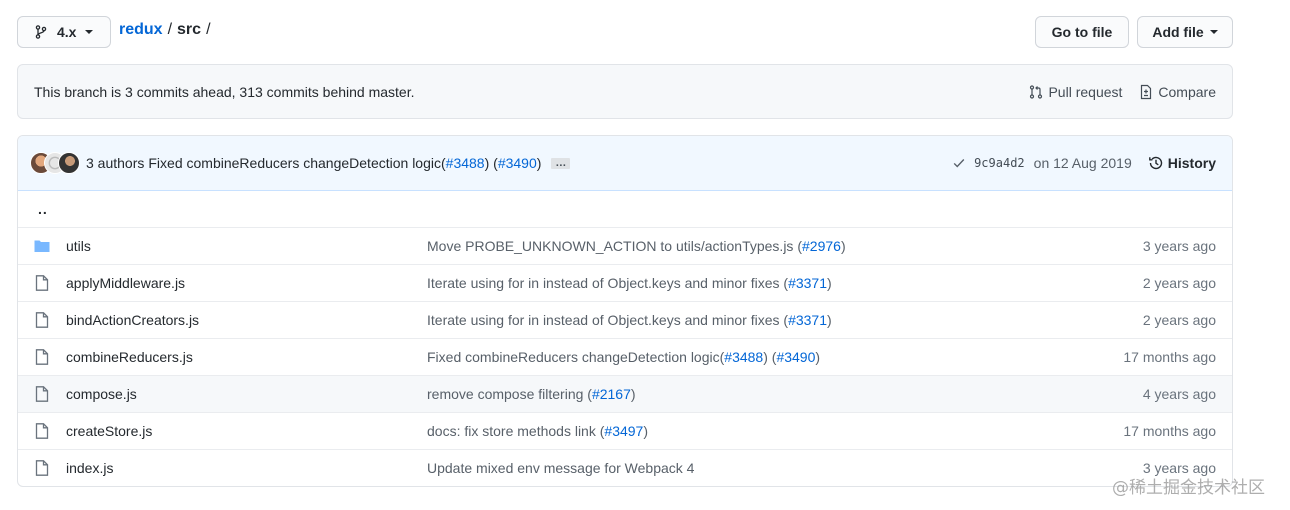  I want to click on file-commit-message: remove compose filtering (#2167), so click(785, 394).